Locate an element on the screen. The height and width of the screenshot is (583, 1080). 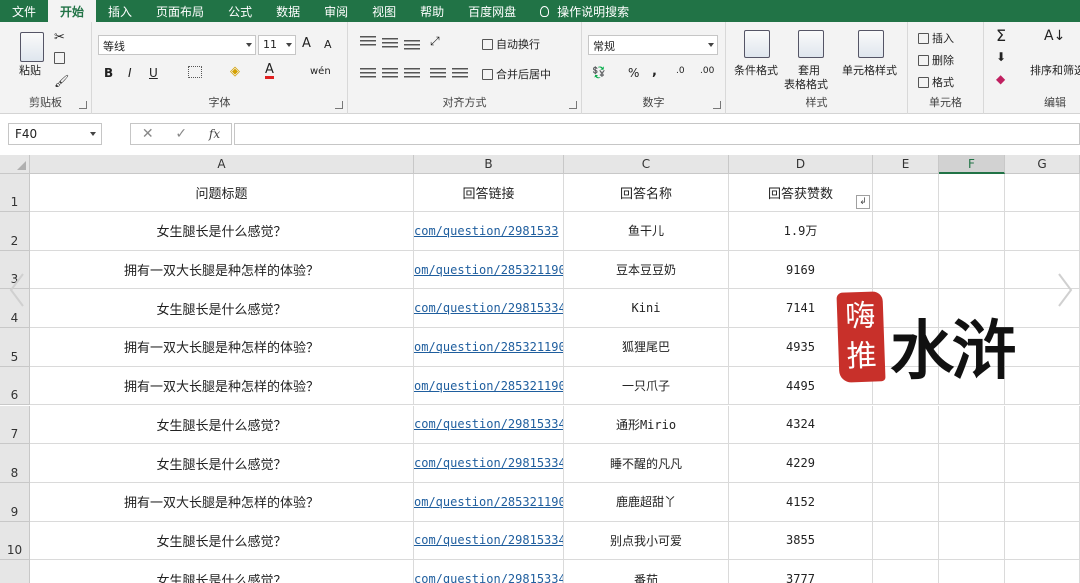
table-cell-d: 4324 is located at coordinates (801, 425).